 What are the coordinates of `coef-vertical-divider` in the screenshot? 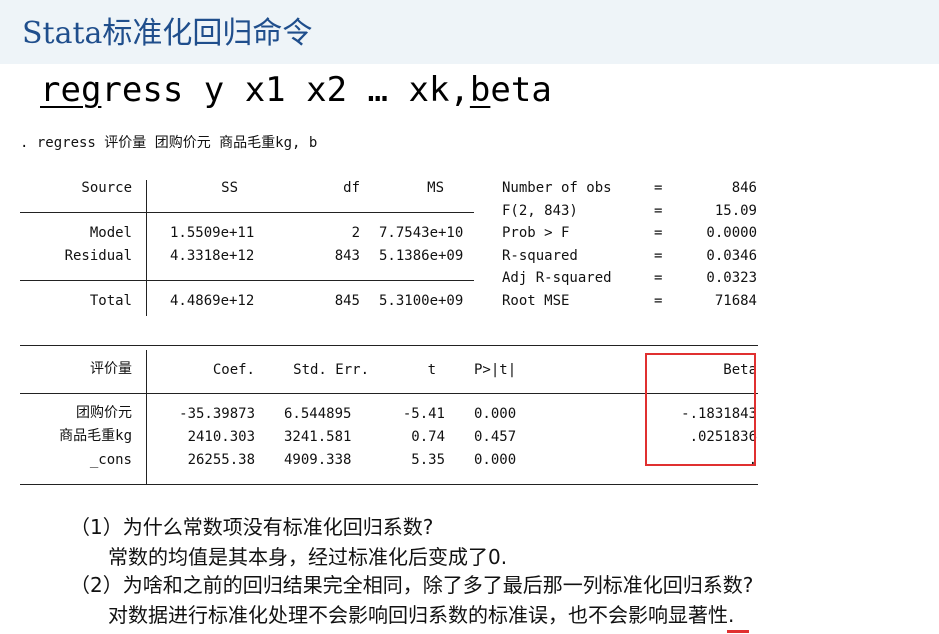 It's located at (146, 417).